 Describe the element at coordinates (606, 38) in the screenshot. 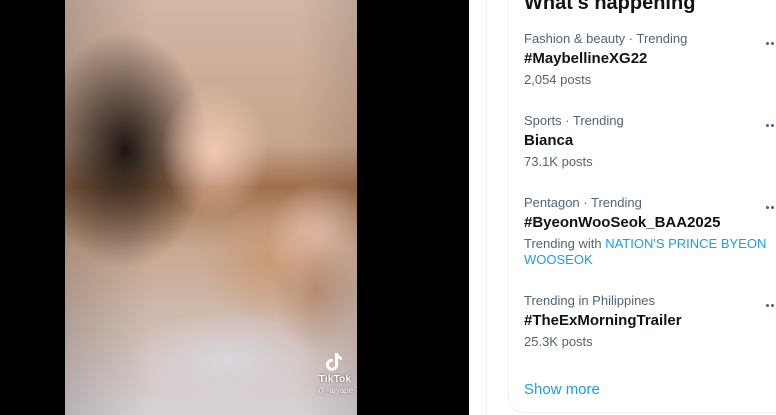

I see `trend-meta: Fashion & beauty · Trending` at that location.